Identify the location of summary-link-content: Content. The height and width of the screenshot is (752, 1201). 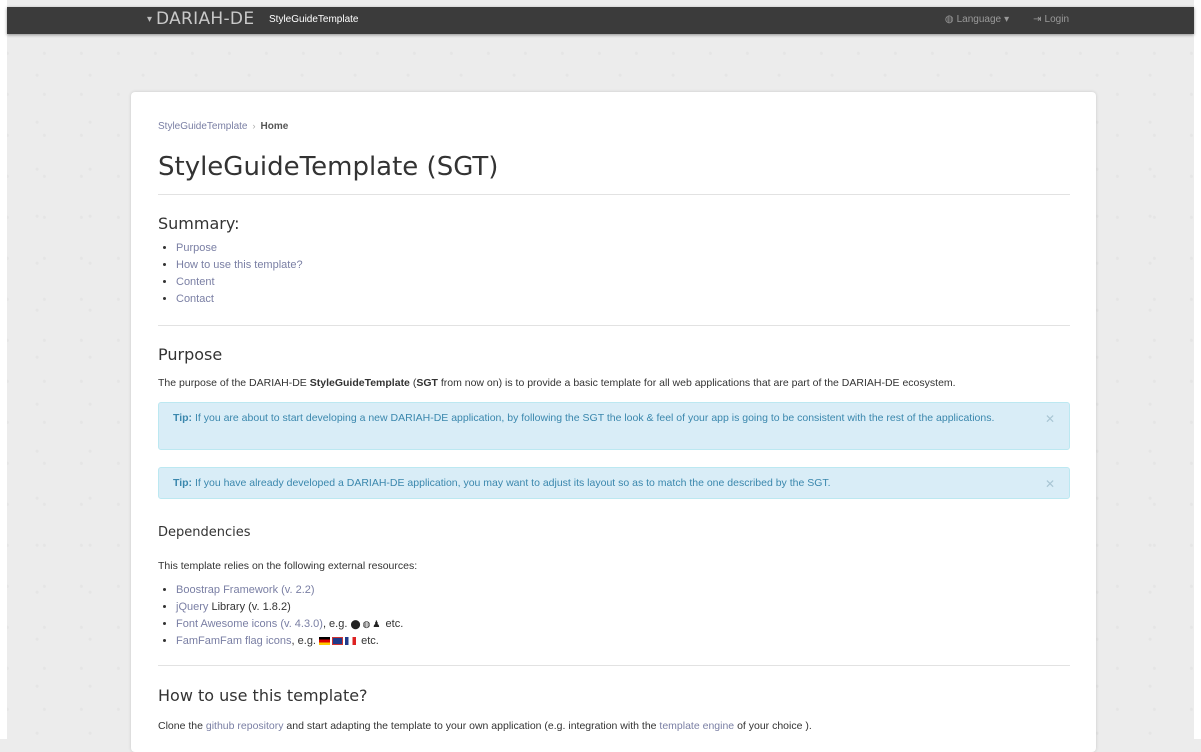
(195, 282).